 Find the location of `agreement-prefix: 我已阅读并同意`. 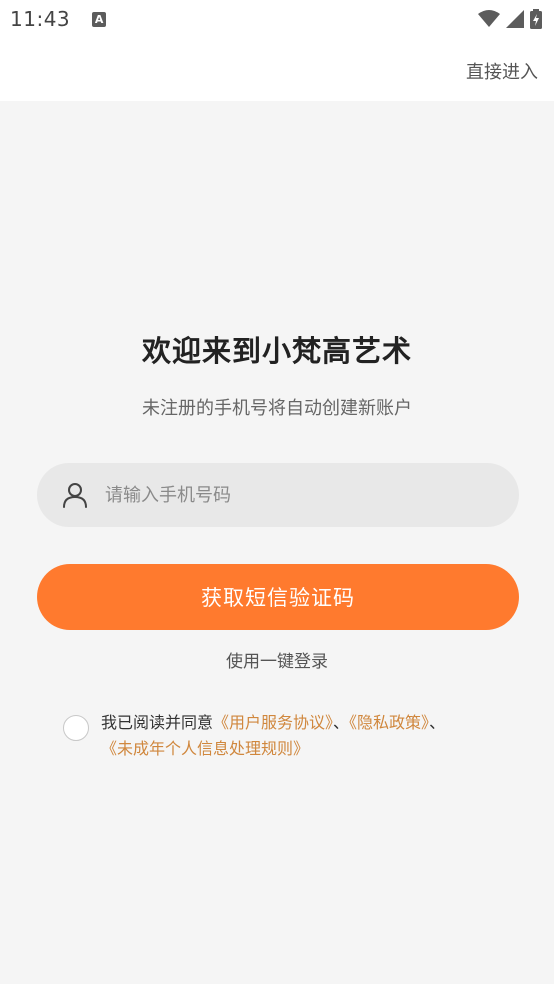

agreement-prefix: 我已阅读并同意 is located at coordinates (157, 722).